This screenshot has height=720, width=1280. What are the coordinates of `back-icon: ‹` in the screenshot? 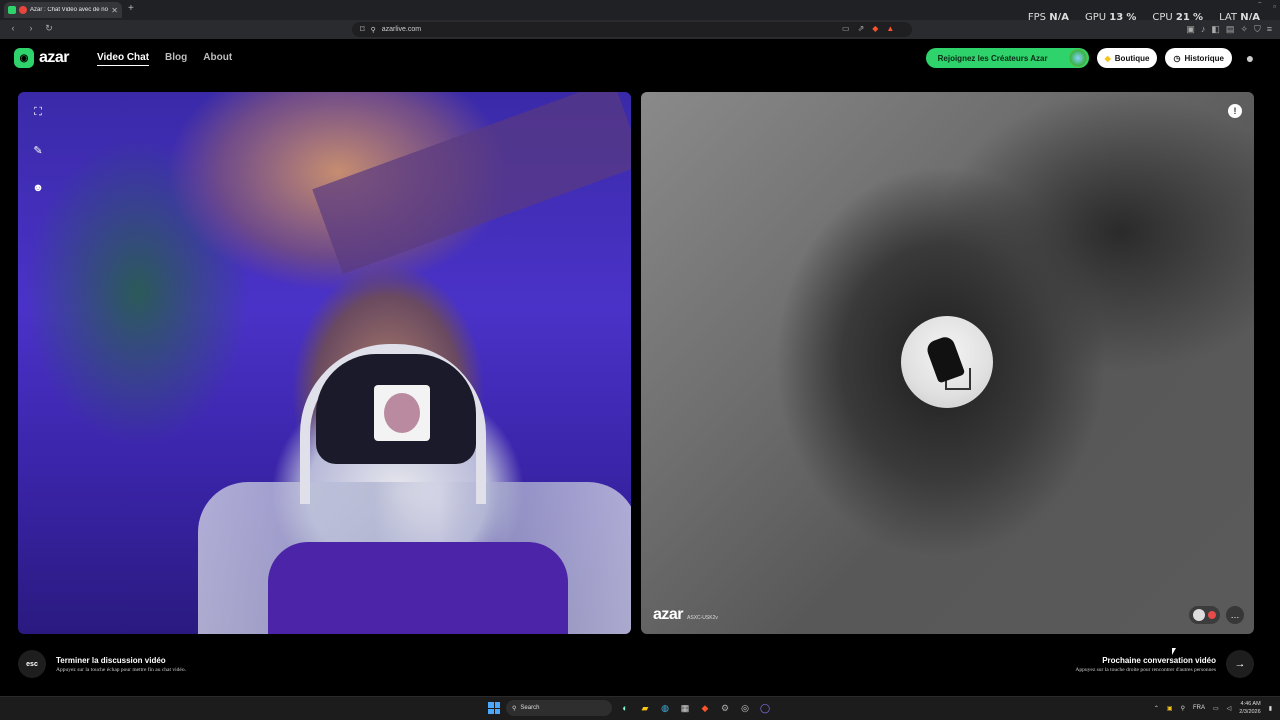 It's located at (13, 28).